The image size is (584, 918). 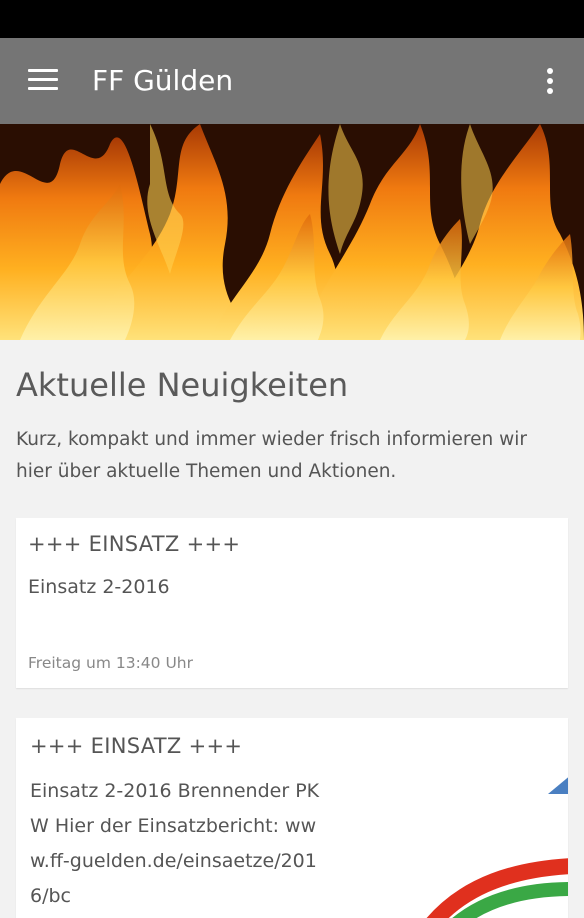 What do you see at coordinates (43, 81) in the screenshot?
I see `hamburger-menu-icon` at bounding box center [43, 81].